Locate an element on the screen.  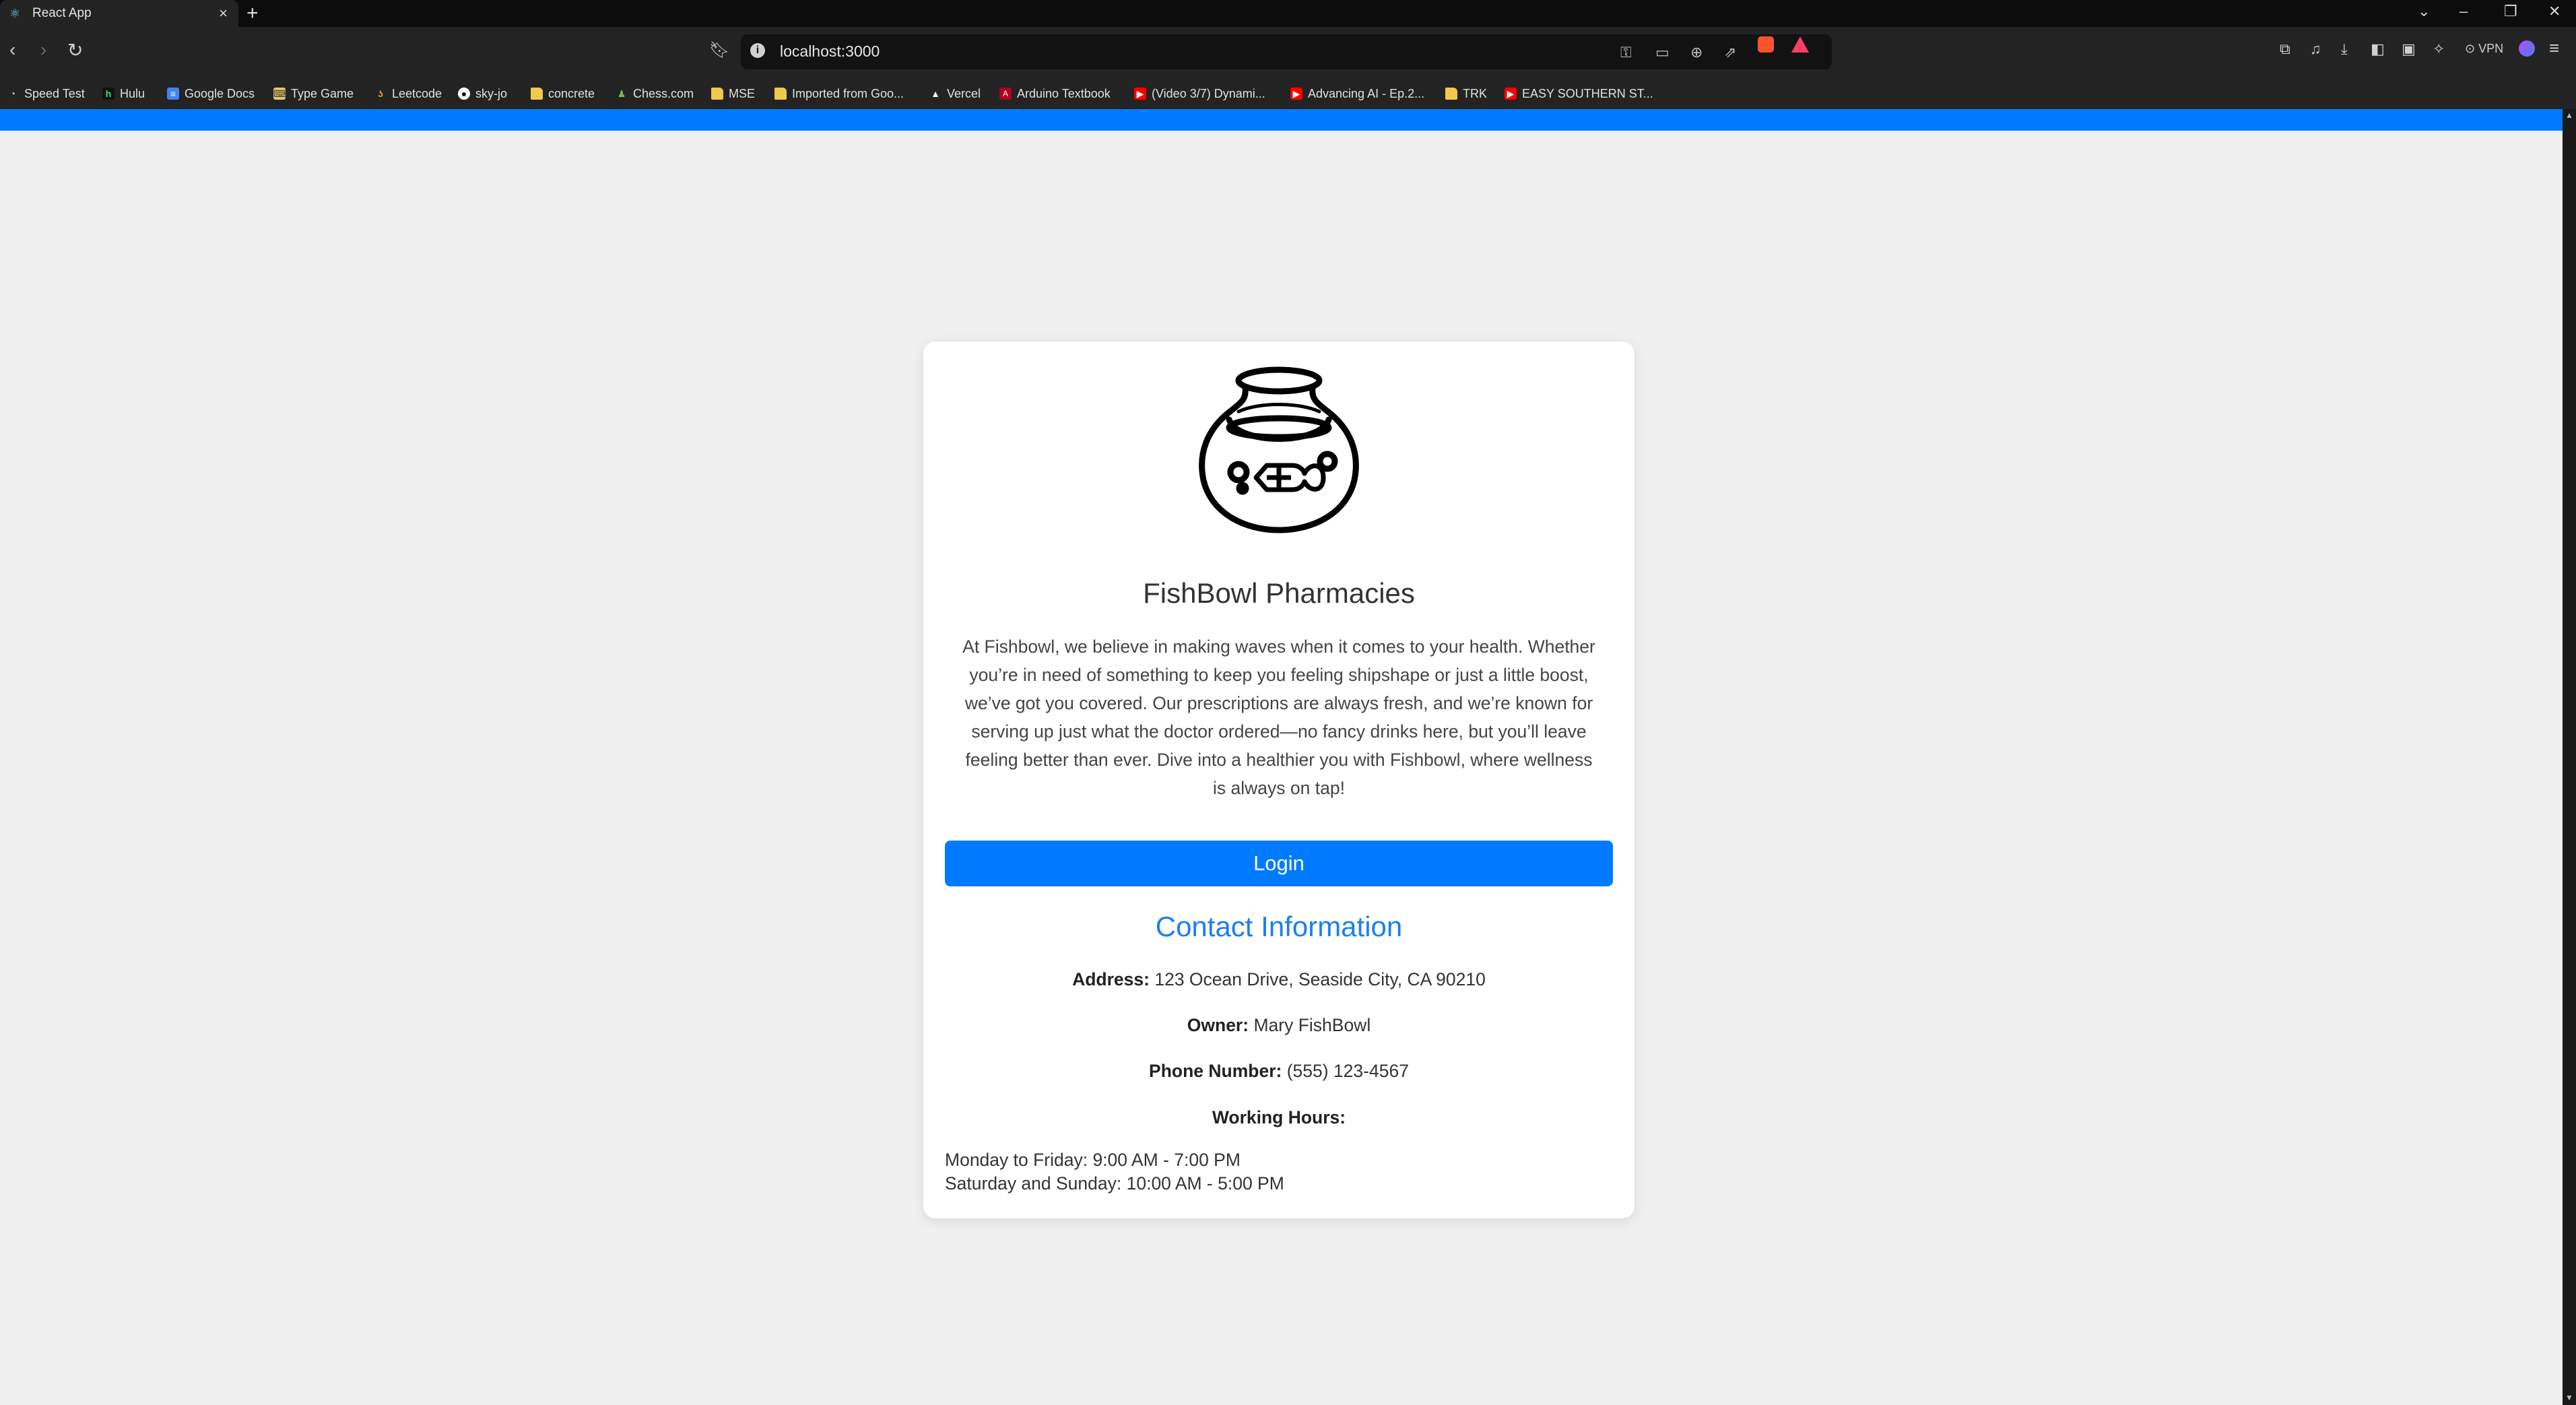
zoom-icon: ⊕ is located at coordinates (1696, 52).